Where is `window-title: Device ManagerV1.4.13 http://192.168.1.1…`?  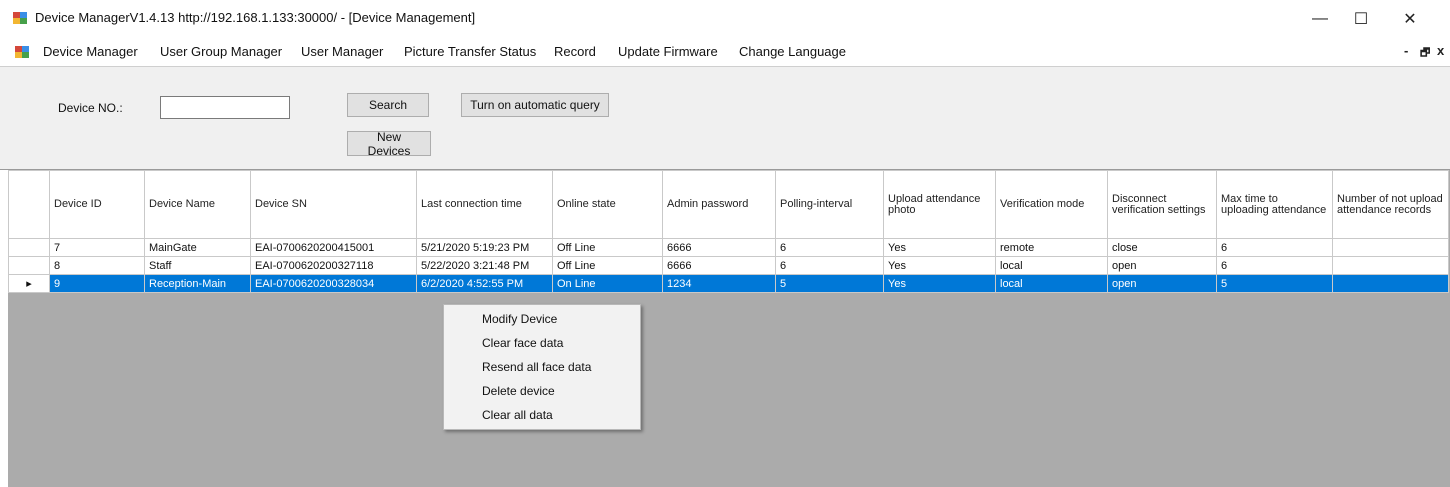 window-title: Device ManagerV1.4.13 http://192.168.1.1… is located at coordinates (255, 17).